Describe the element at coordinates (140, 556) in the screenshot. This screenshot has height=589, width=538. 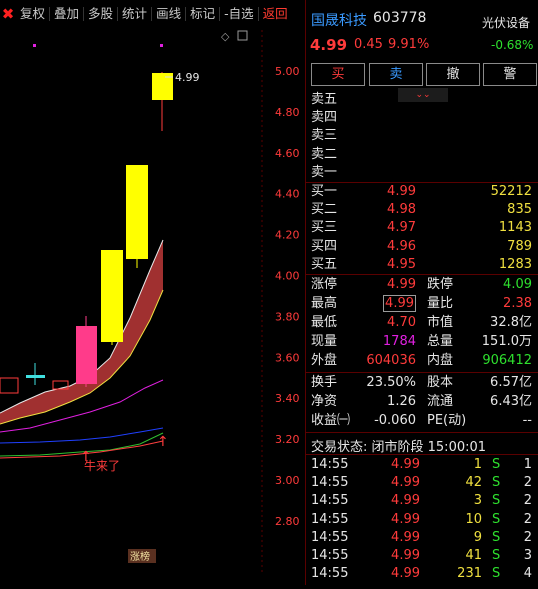
I see `bottom-tag: 涨榜` at that location.